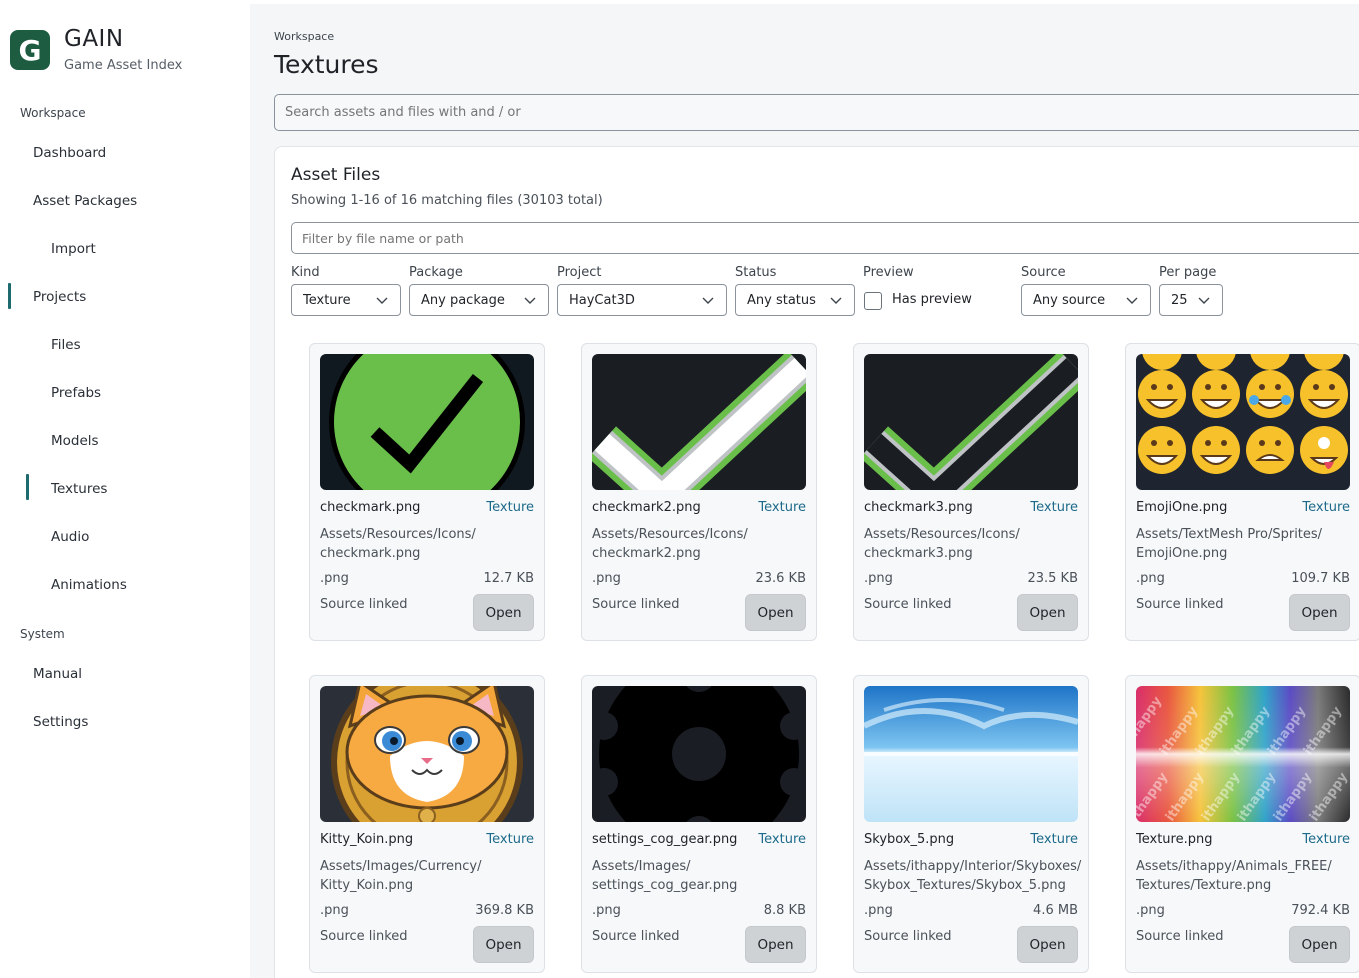 The height and width of the screenshot is (978, 1359). Describe the element at coordinates (69, 153) in the screenshot. I see `sidebar-item-dashboard: Dashboard` at that location.